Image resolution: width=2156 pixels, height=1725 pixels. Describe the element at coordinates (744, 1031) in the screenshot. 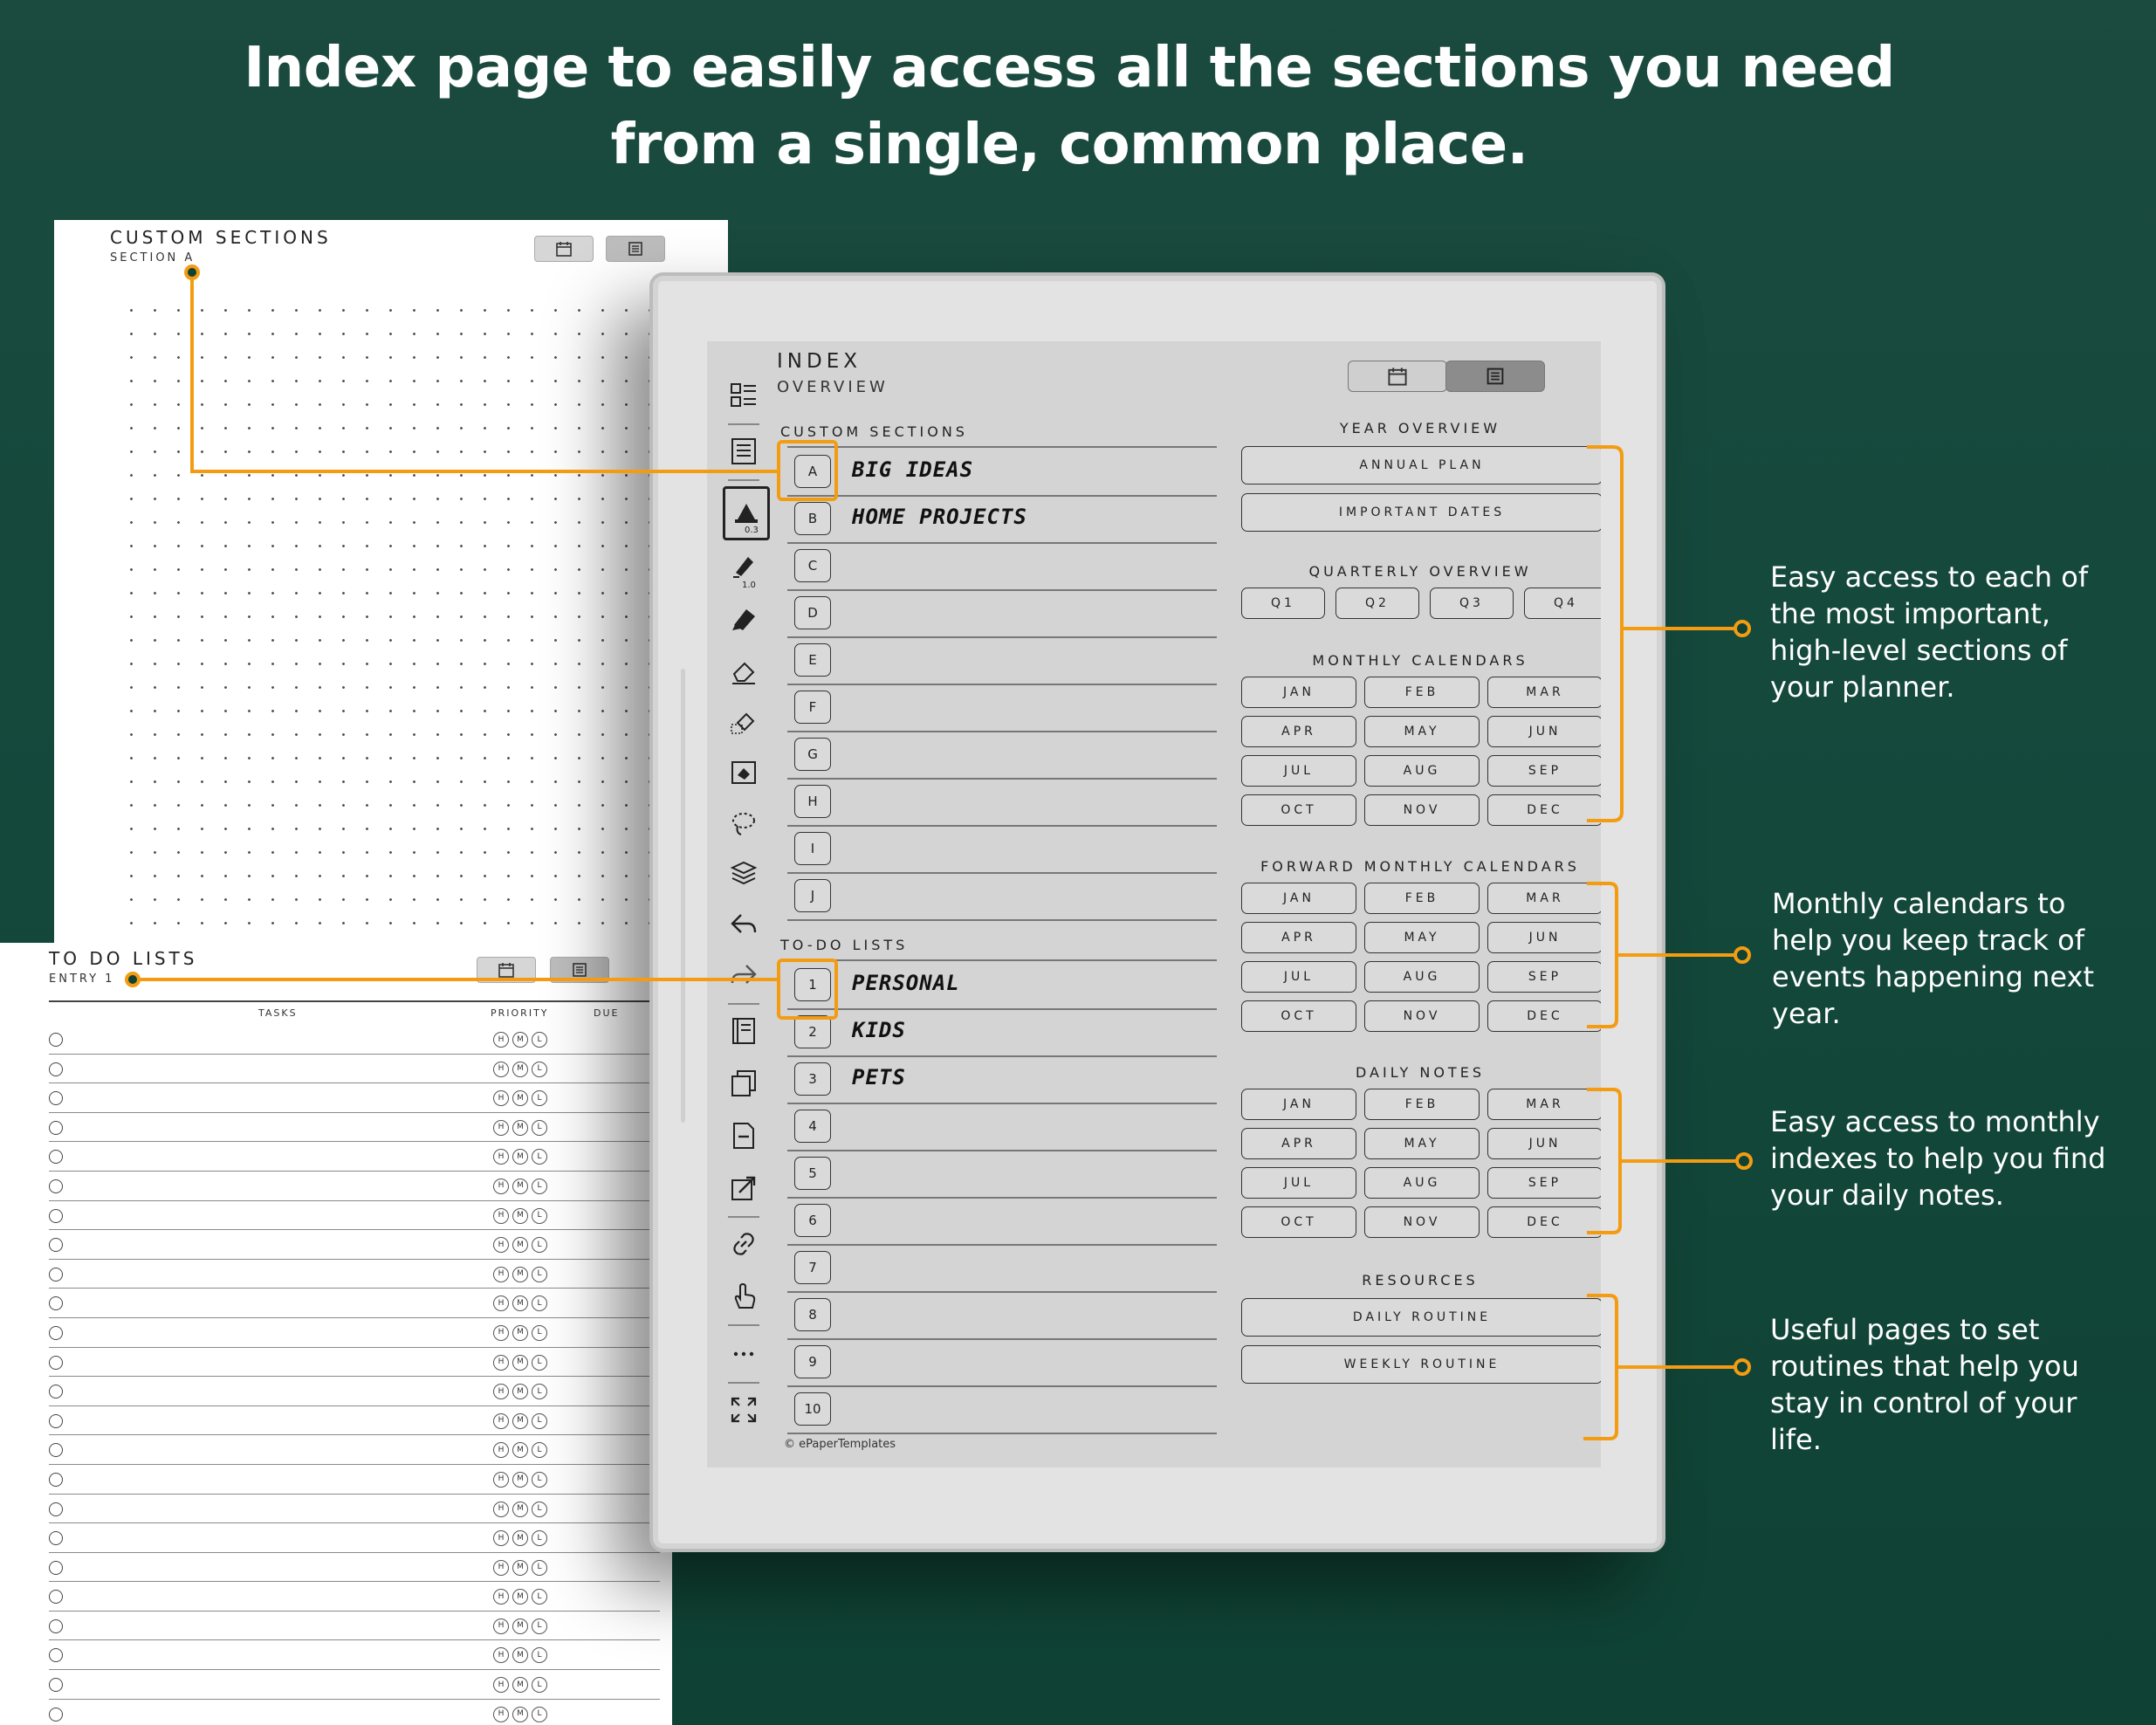

I see `page-overview-button` at that location.